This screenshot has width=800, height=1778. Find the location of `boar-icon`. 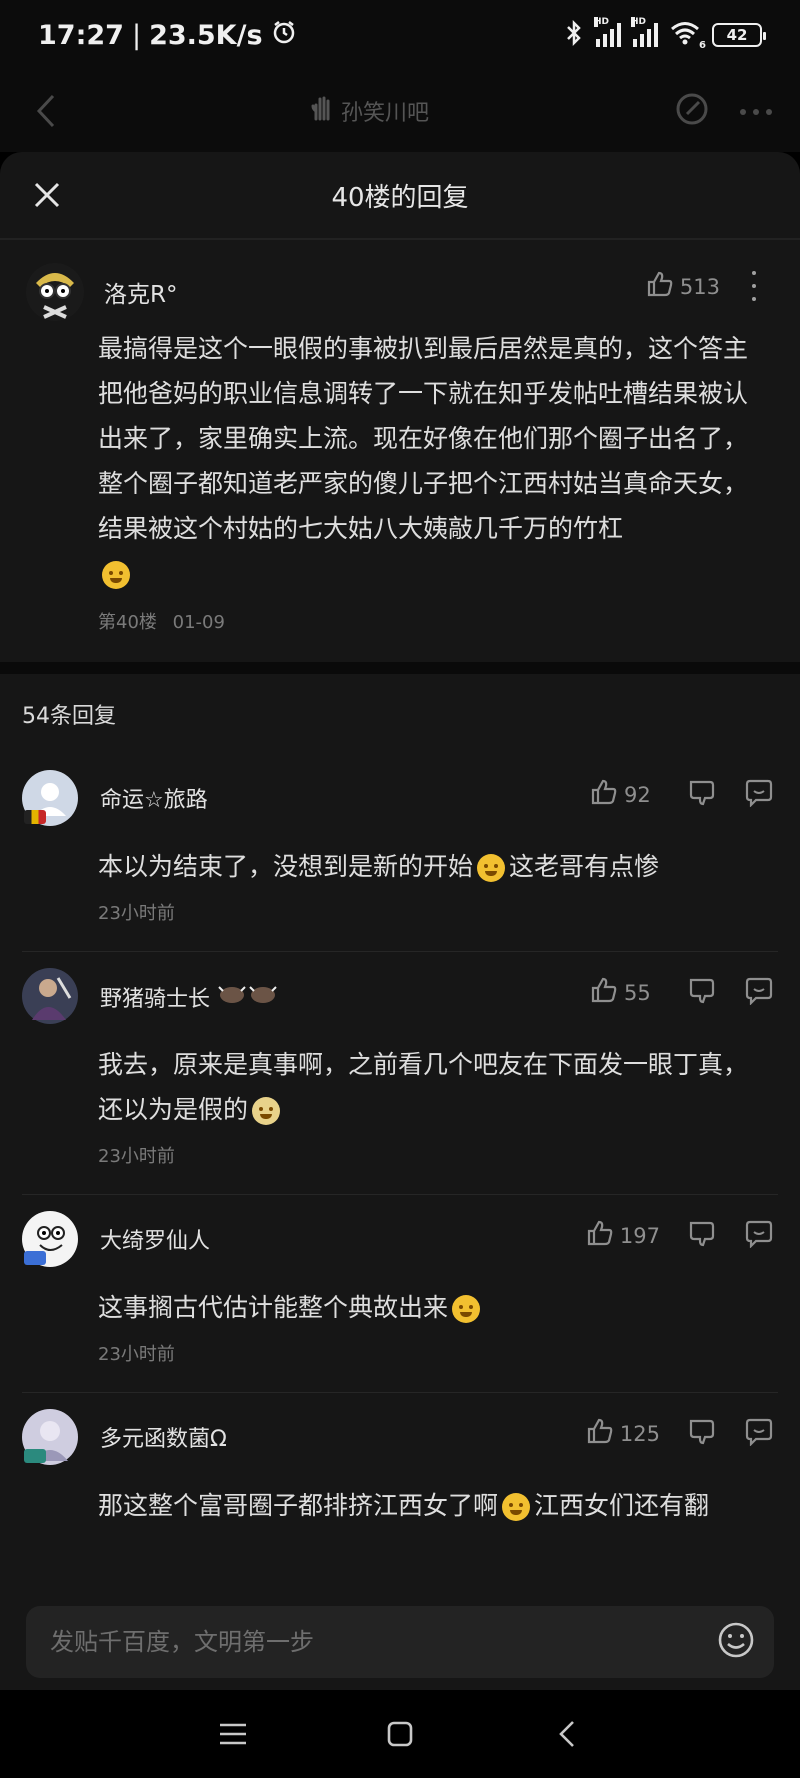

boar-icon is located at coordinates (248, 998).